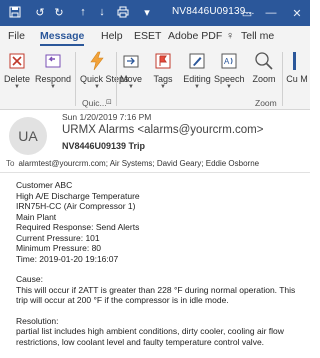 Image resolution: width=320 pixels, height=358 pixels. I want to click on body-line: Main Plant, so click(36, 216).